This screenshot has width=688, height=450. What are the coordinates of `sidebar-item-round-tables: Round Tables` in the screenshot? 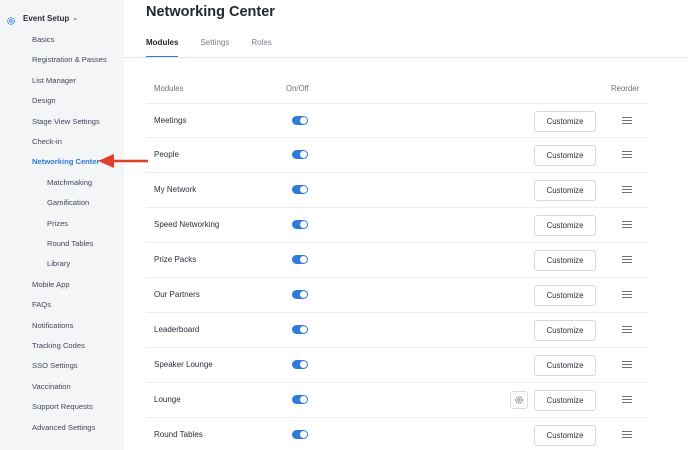 It's located at (70, 243).